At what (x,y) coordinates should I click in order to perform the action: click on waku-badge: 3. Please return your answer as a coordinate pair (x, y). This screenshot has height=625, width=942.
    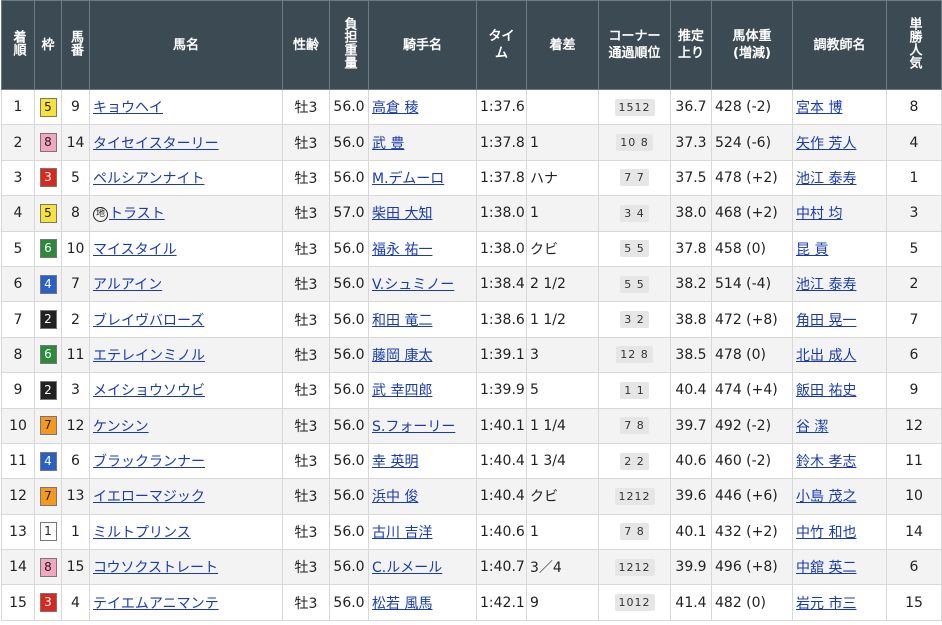
    Looking at the image, I should click on (48, 603).